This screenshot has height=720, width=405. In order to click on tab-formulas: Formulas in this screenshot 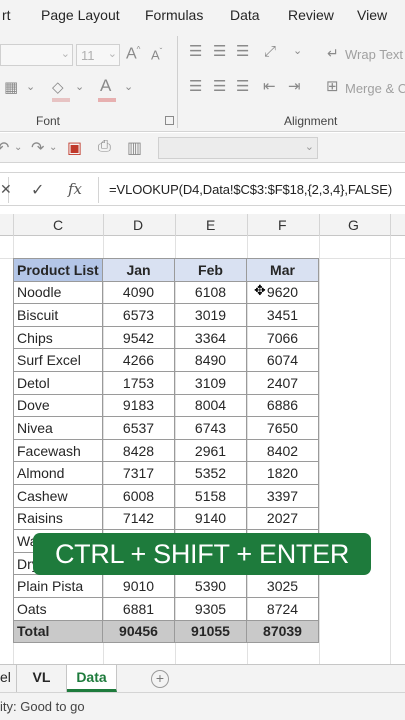, I will do `click(174, 15)`.